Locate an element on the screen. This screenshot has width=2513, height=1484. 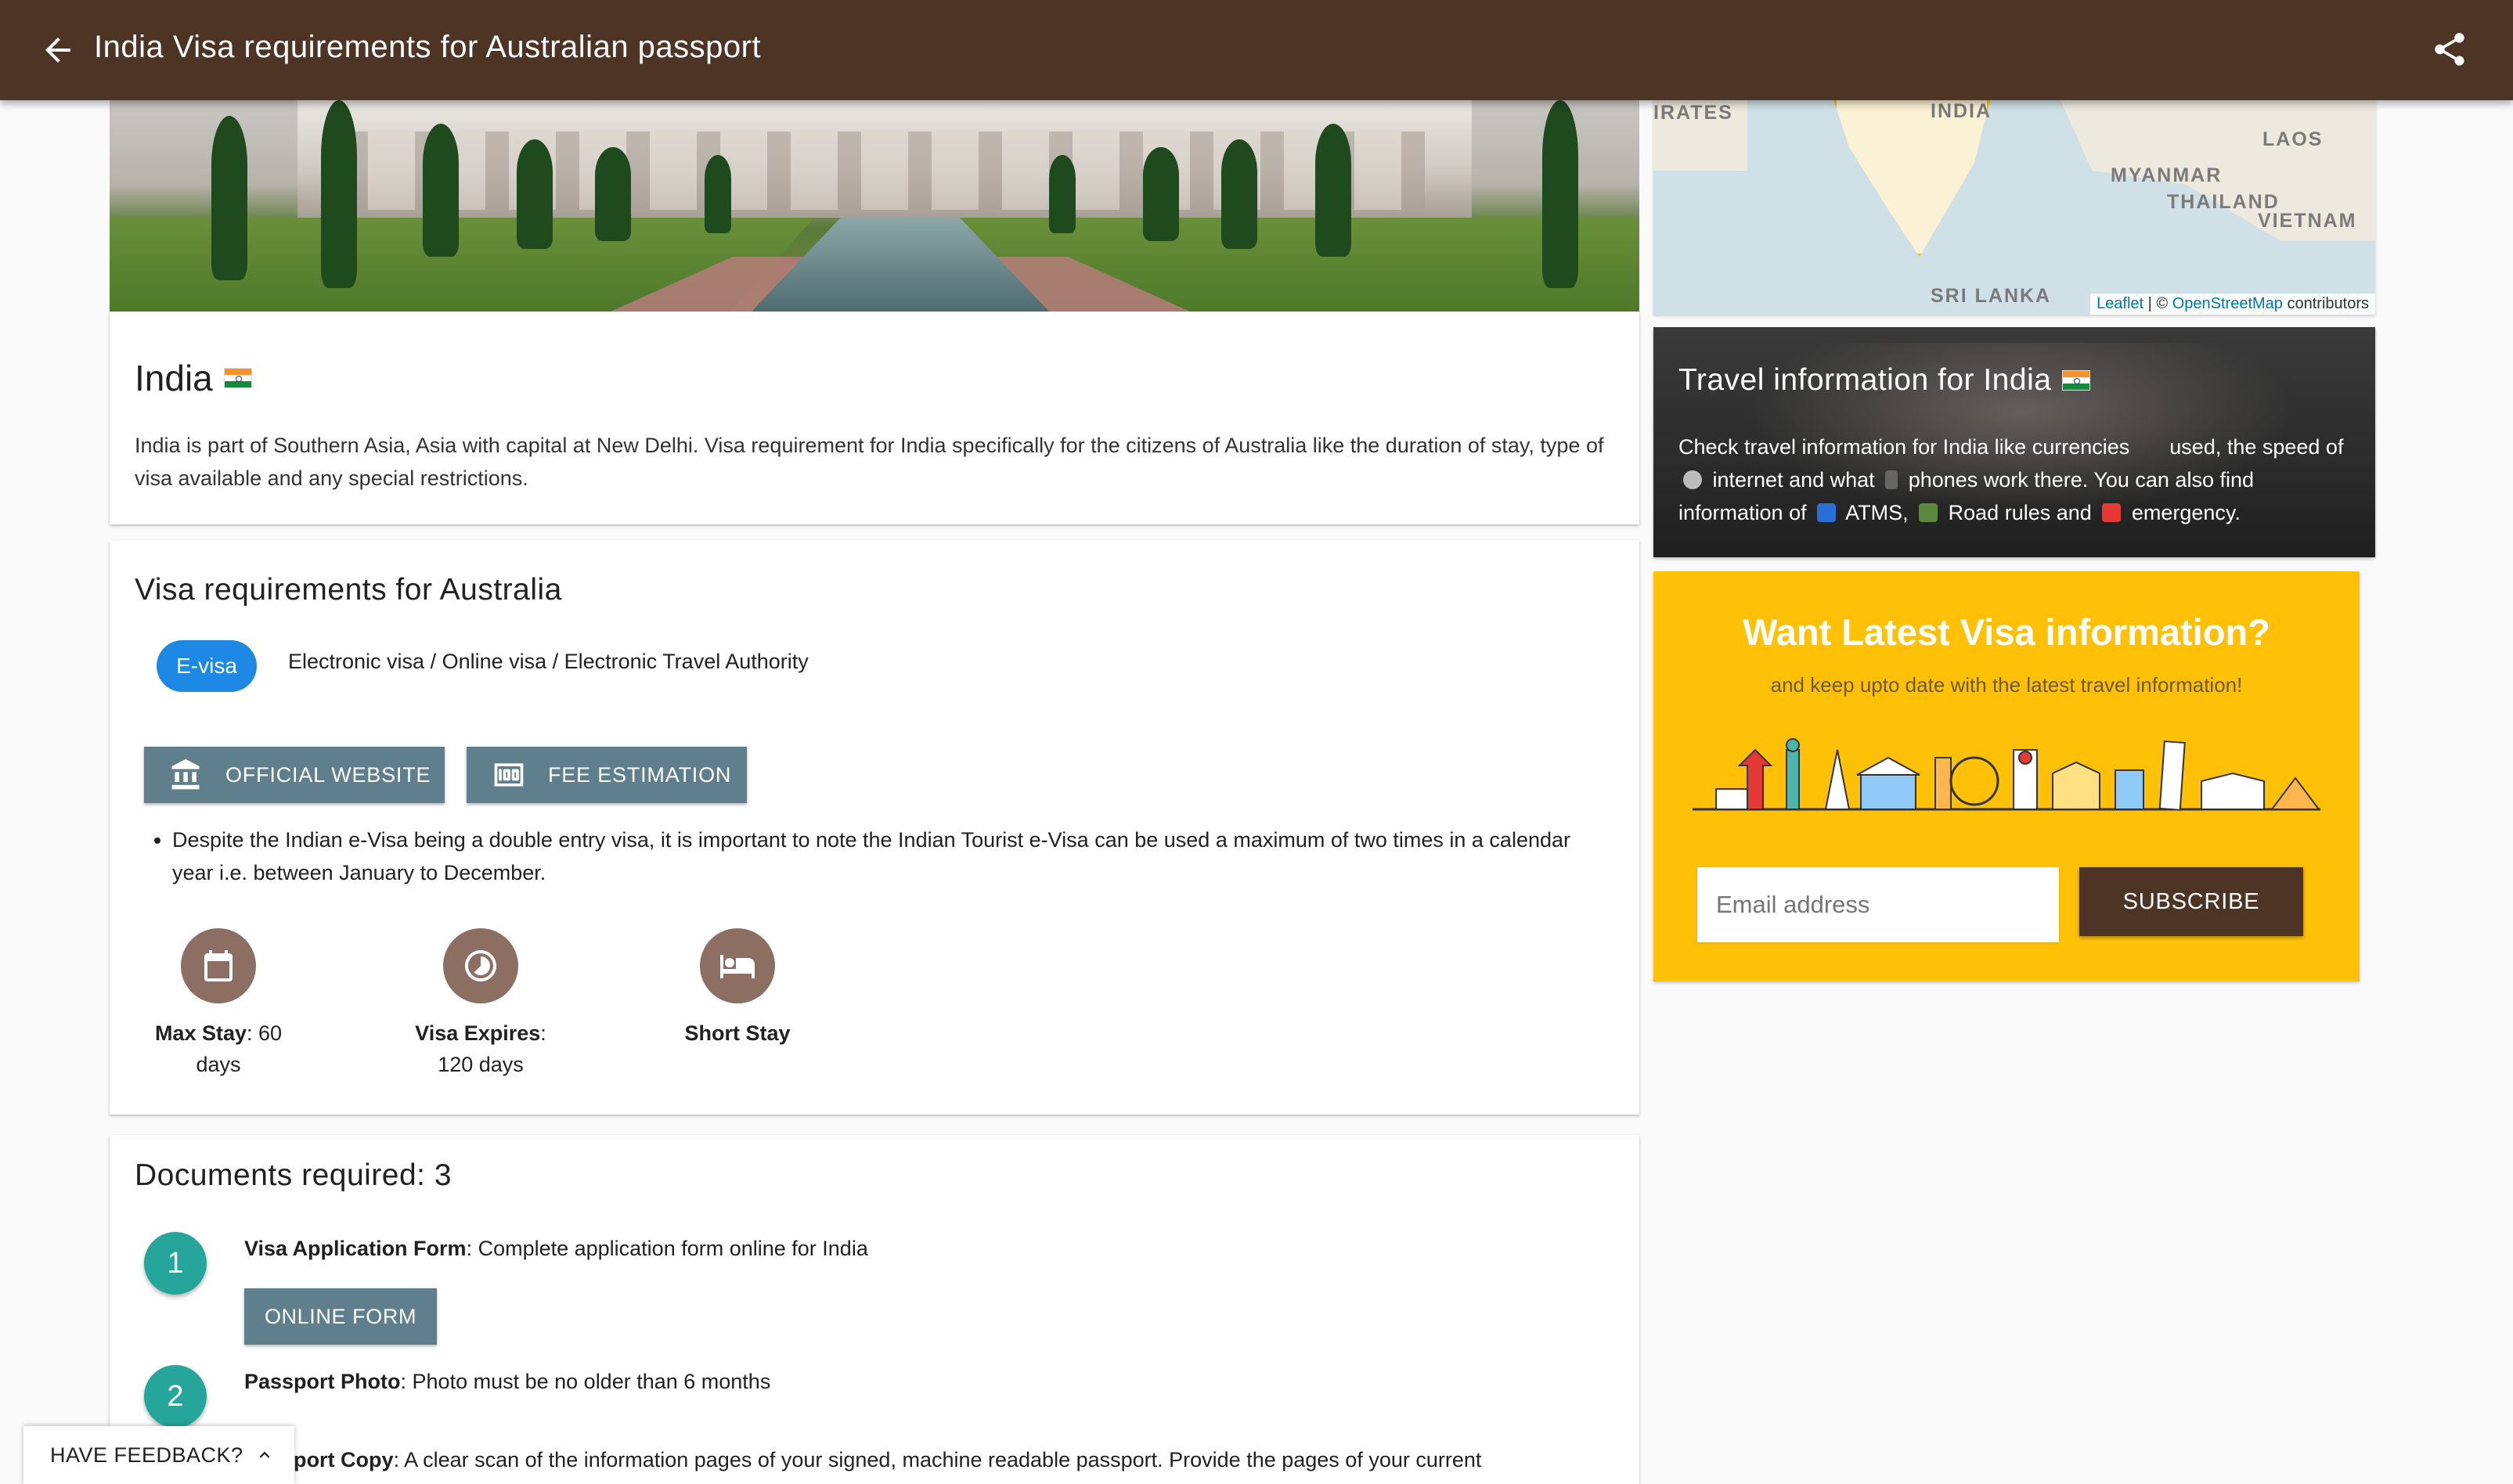
map-label-laos: LAOS is located at coordinates (2293, 139).